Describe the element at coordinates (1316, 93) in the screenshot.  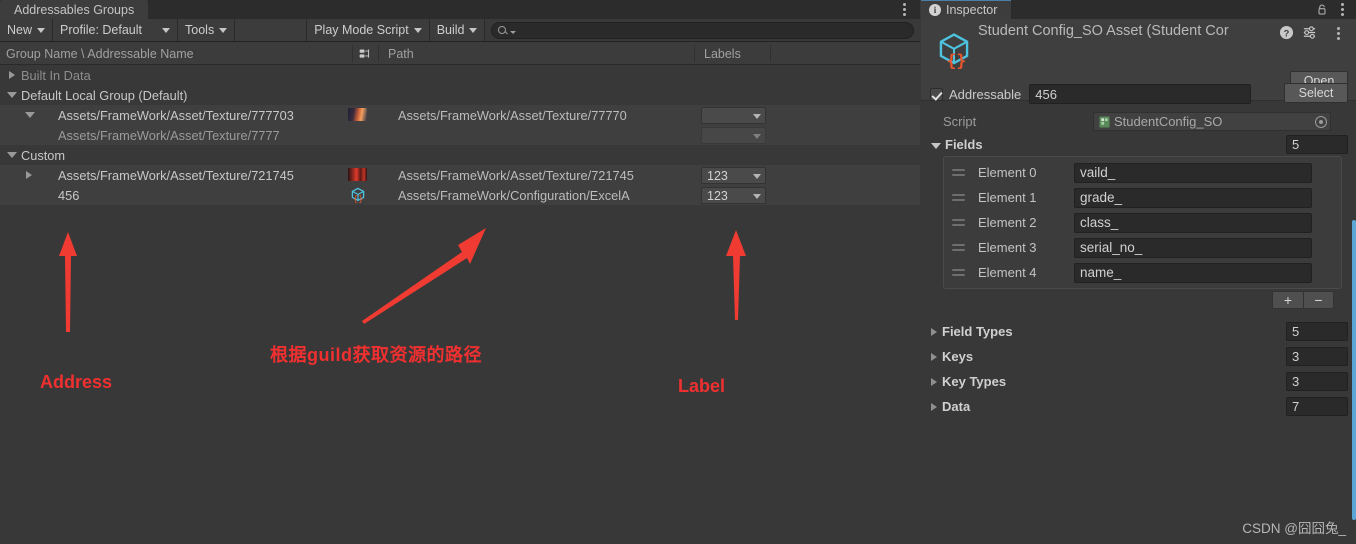
I see `select-button: Select` at that location.